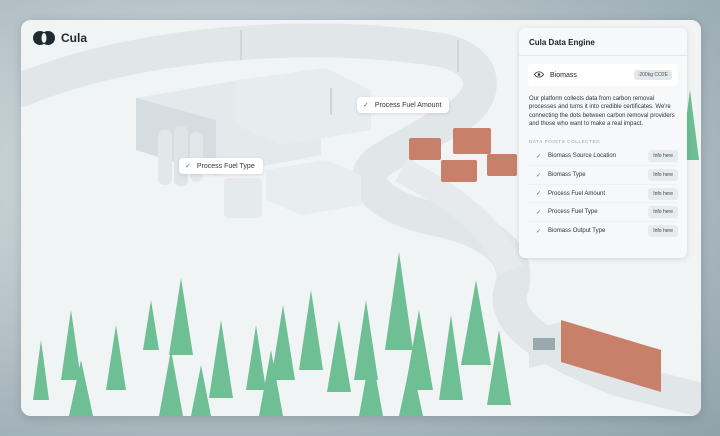  What do you see at coordinates (603, 175) in the screenshot?
I see `data-point-row: ✓ Biomass Type Info here` at bounding box center [603, 175].